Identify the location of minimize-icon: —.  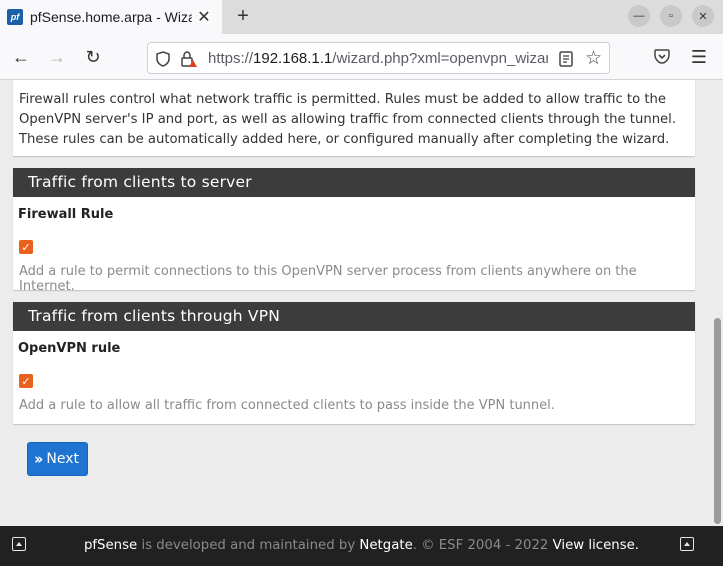
(639, 16).